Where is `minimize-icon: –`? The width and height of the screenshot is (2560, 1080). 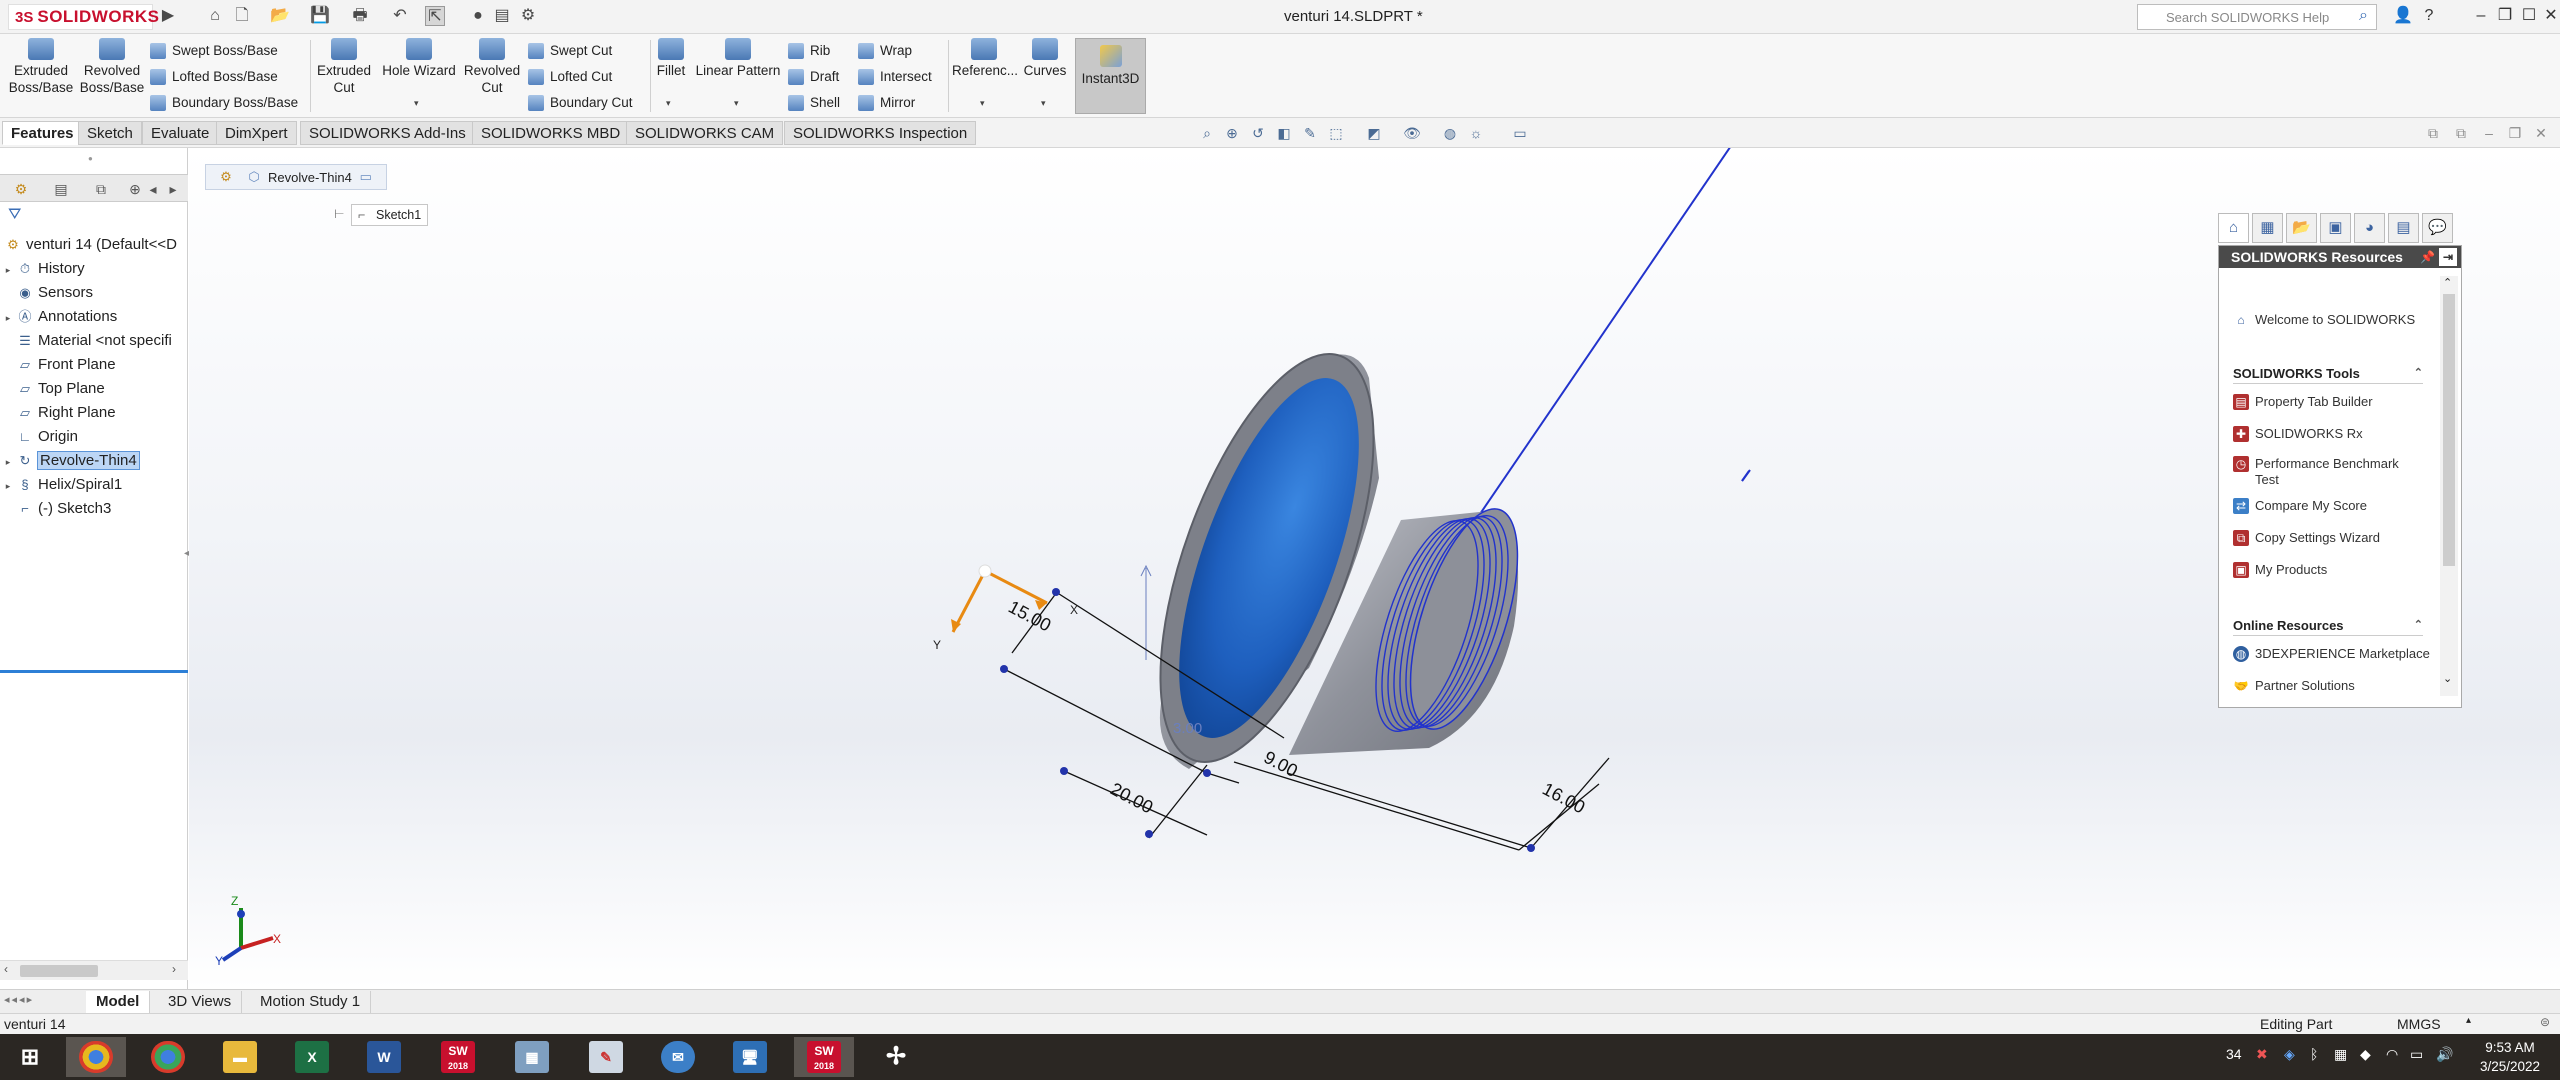 minimize-icon: – is located at coordinates (2481, 16).